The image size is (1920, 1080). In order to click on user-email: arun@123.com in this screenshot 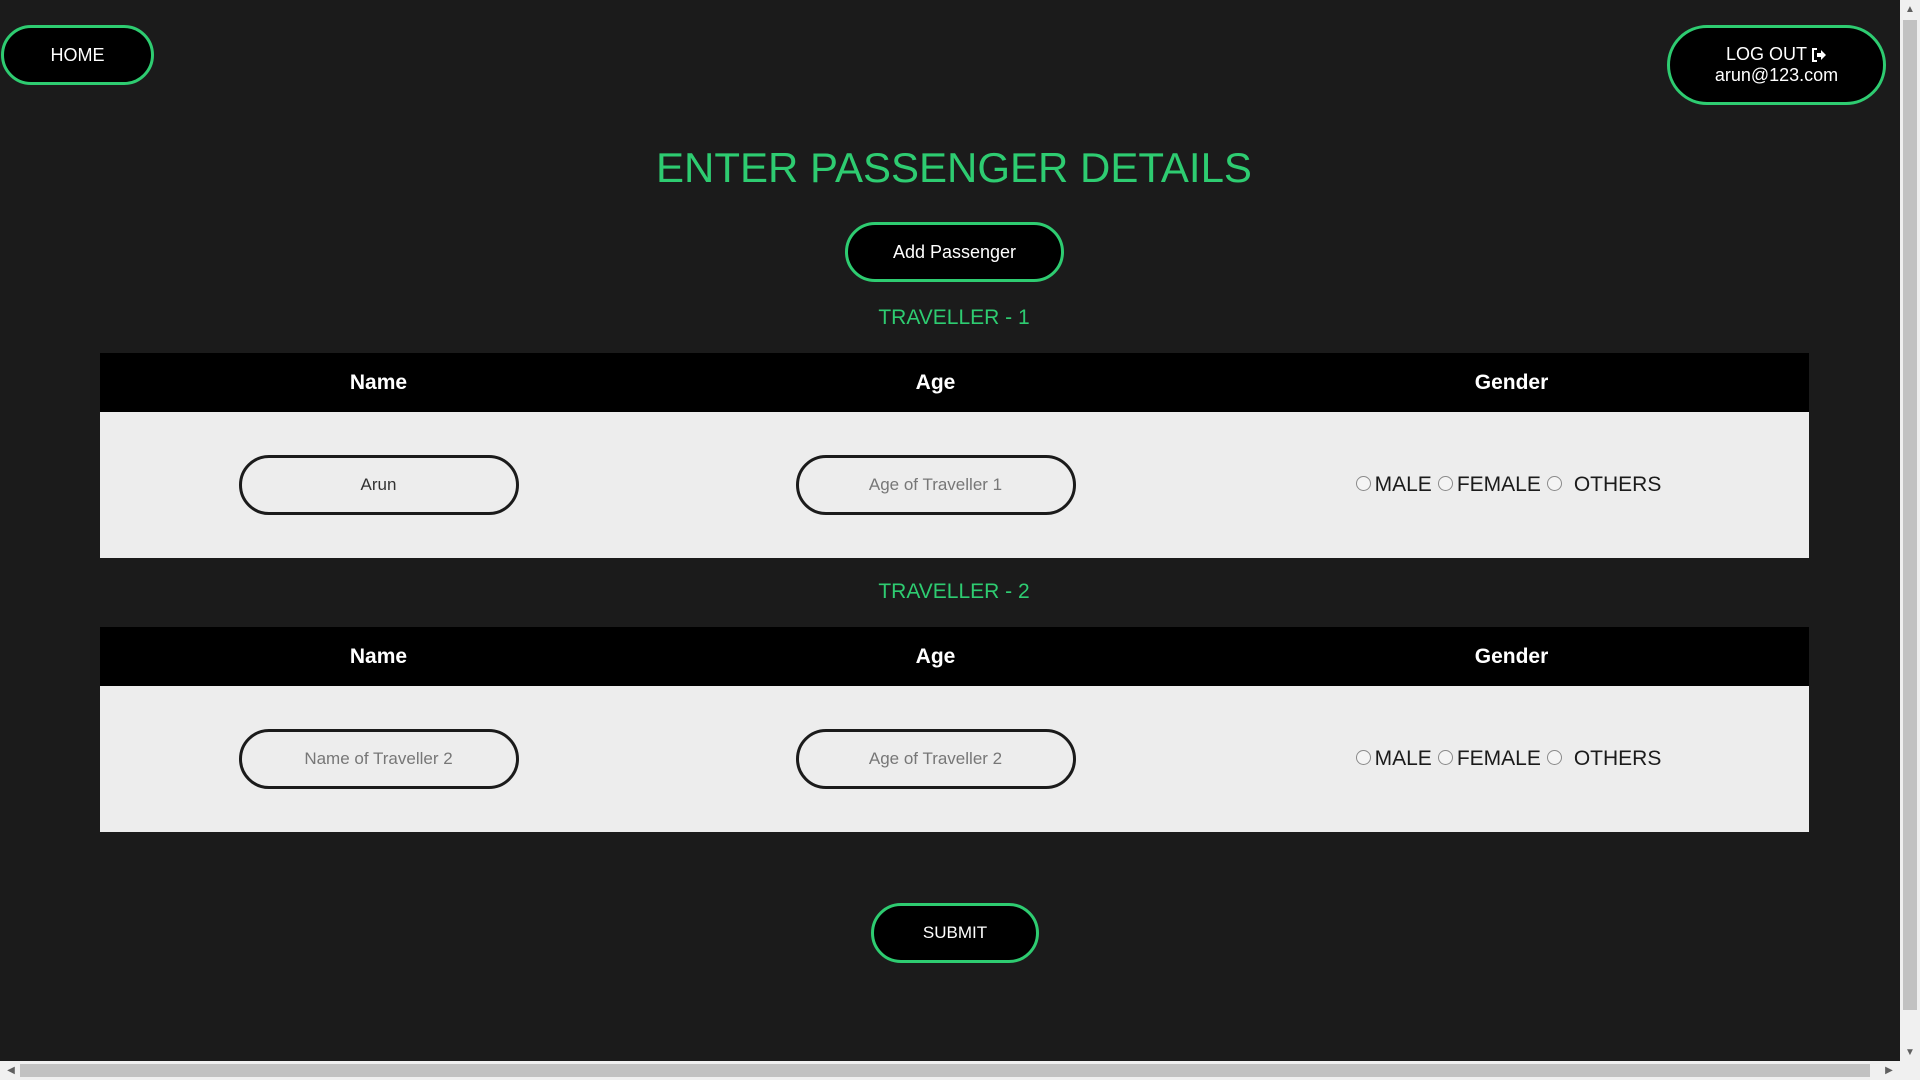, I will do `click(1776, 75)`.